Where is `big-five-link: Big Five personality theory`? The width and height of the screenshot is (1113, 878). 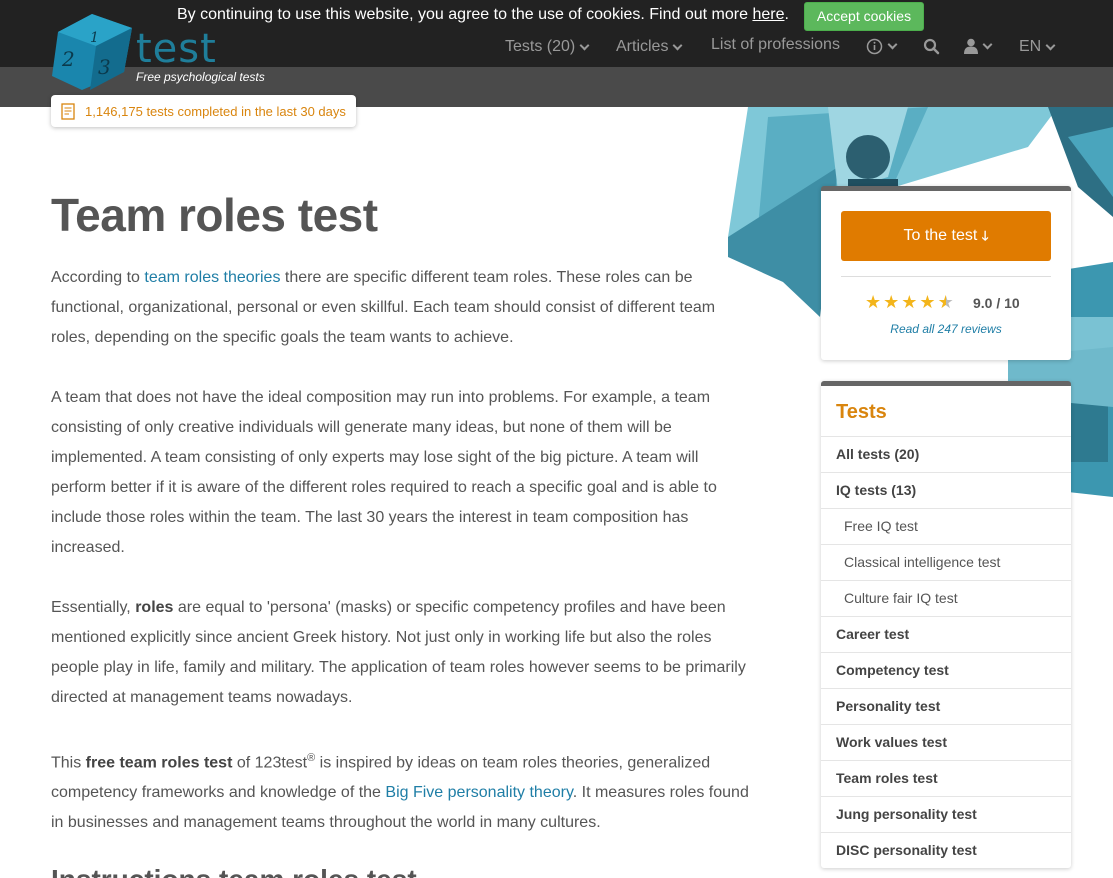
big-five-link: Big Five personality theory is located at coordinates (478, 792).